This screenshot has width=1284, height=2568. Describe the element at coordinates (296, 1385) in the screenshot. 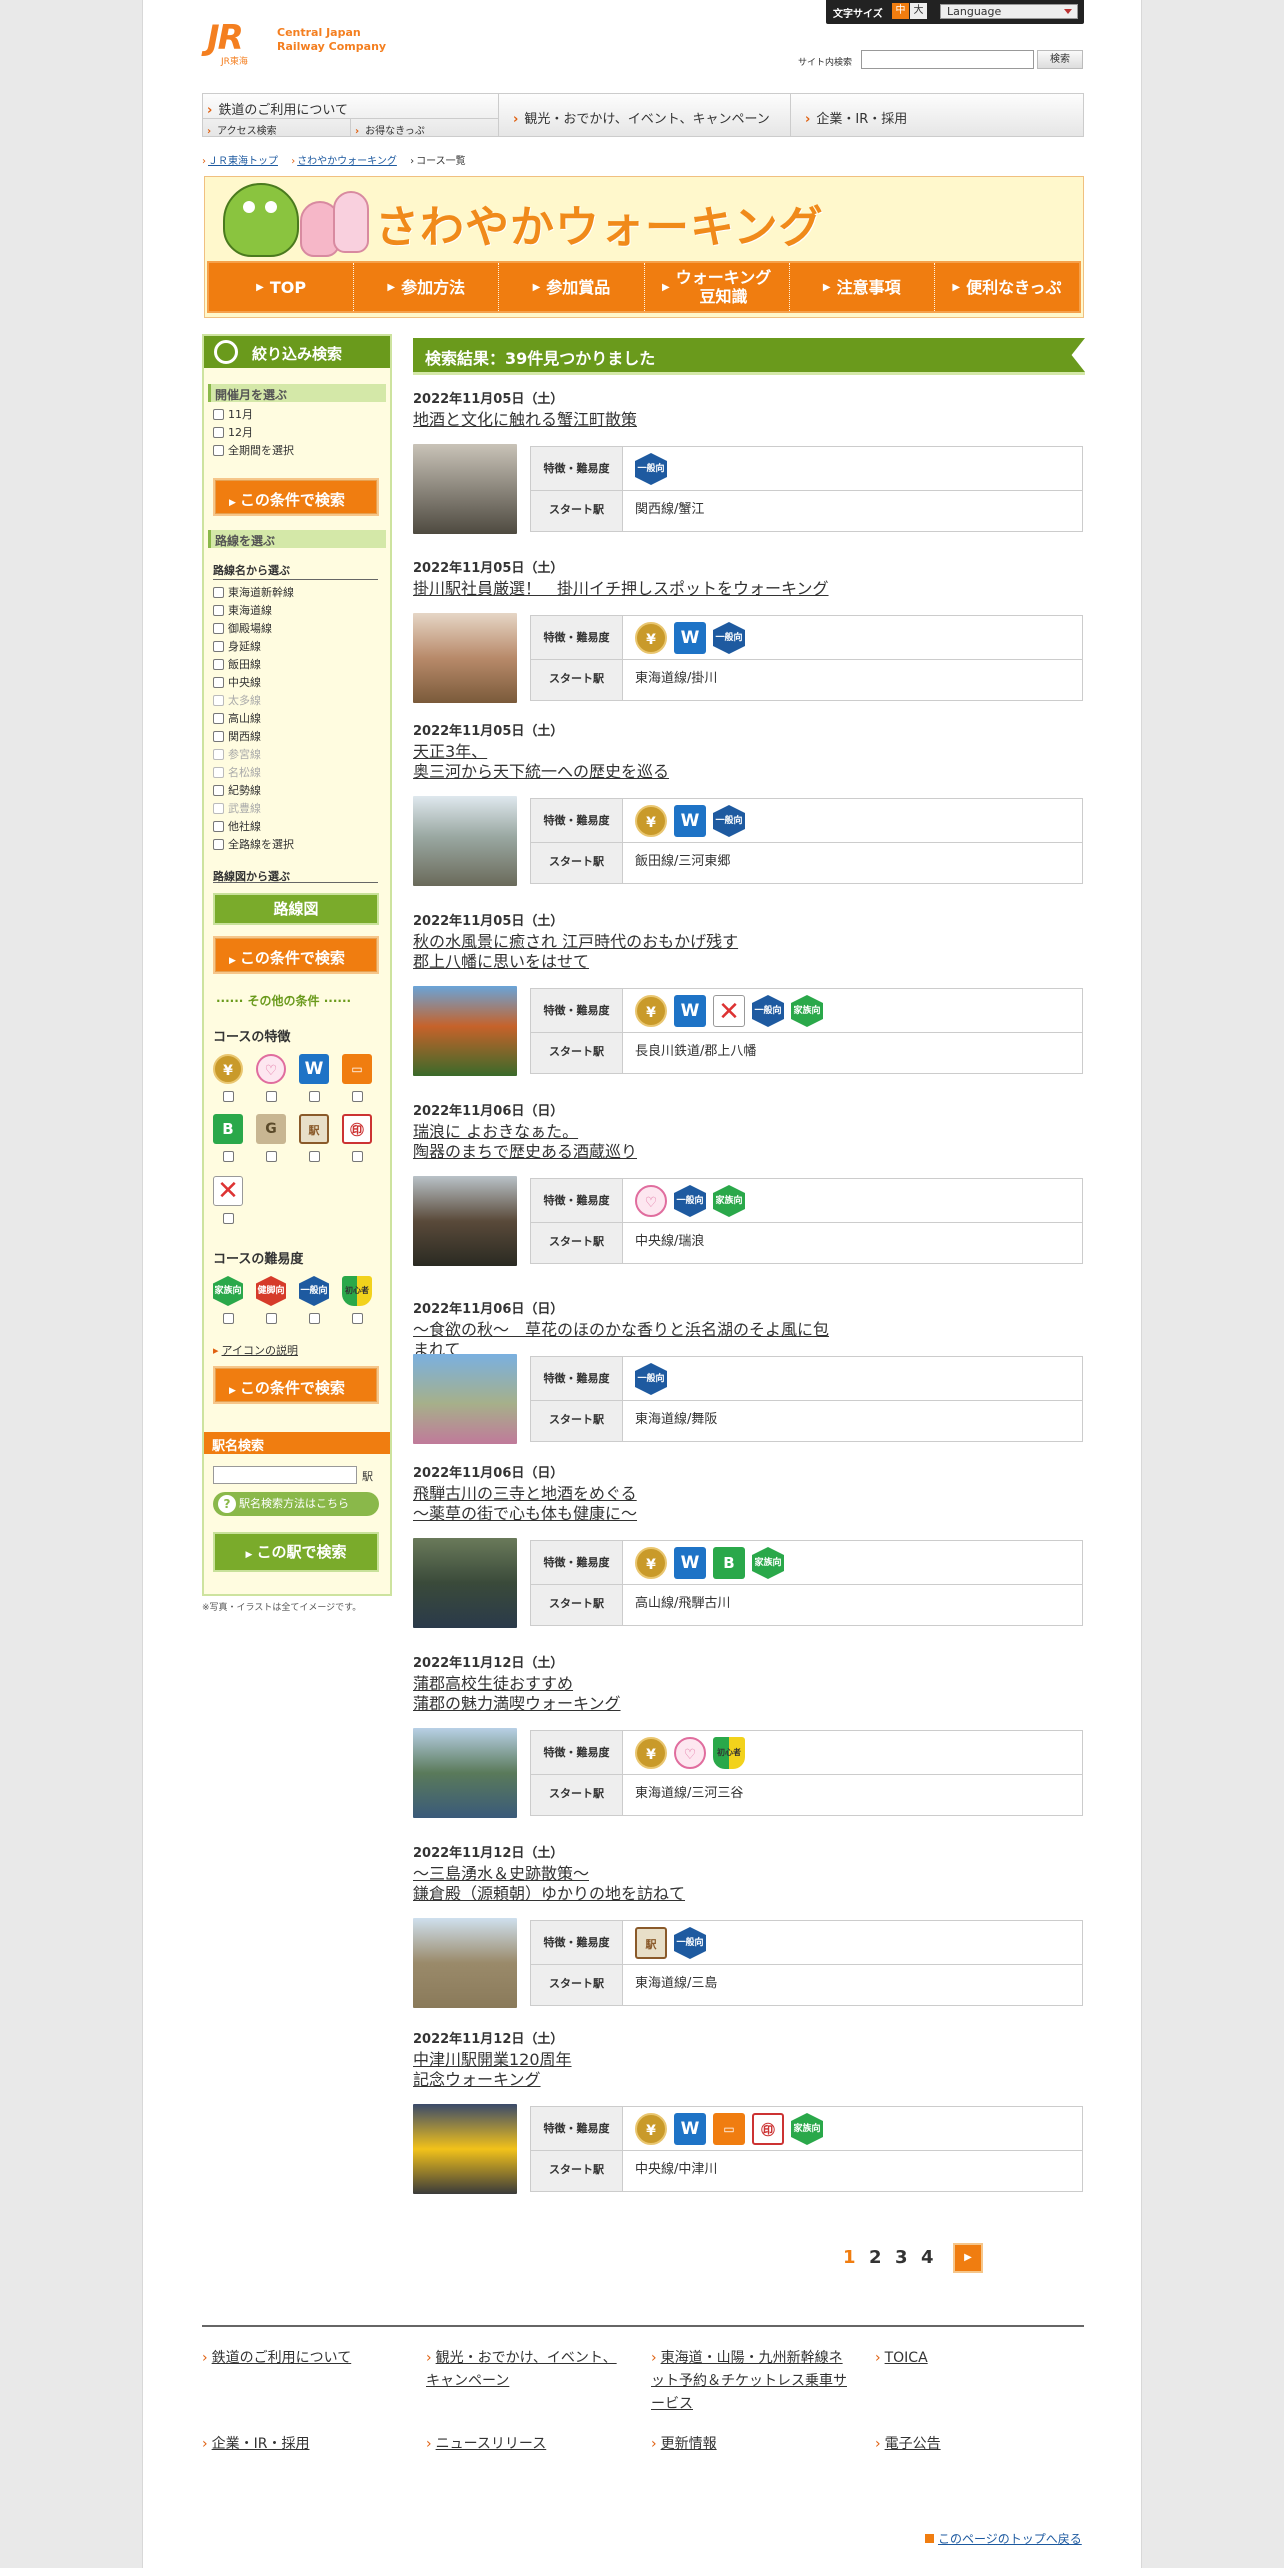

I see `conditions-search-button: ▶ この条件で検索` at that location.